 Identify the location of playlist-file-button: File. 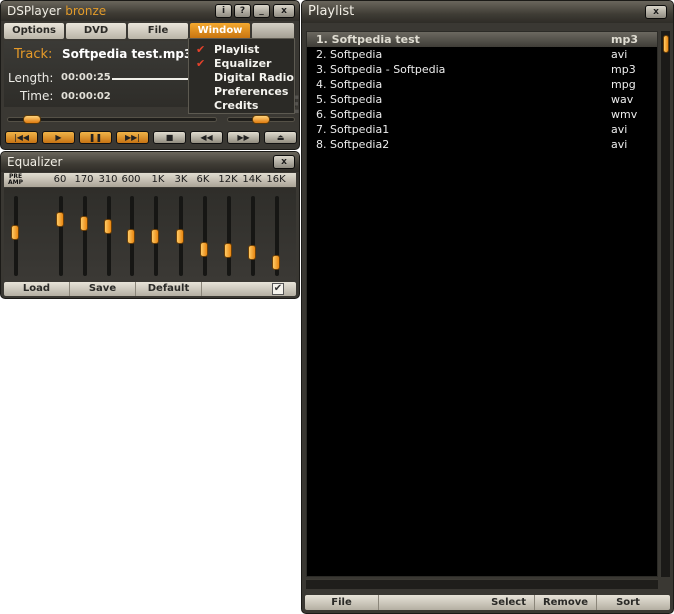
(342, 602).